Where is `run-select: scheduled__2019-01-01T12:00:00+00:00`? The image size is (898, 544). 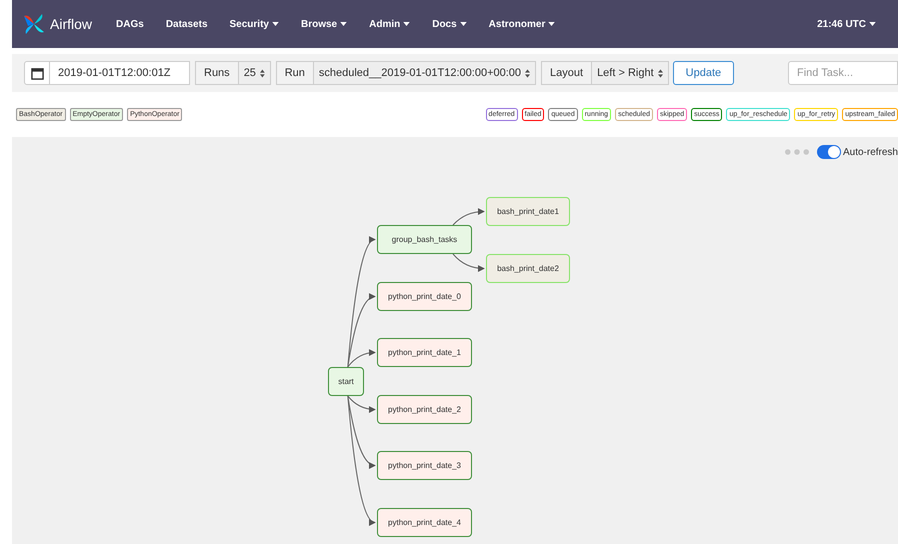 run-select: scheduled__2019-01-01T12:00:00+00:00 is located at coordinates (425, 73).